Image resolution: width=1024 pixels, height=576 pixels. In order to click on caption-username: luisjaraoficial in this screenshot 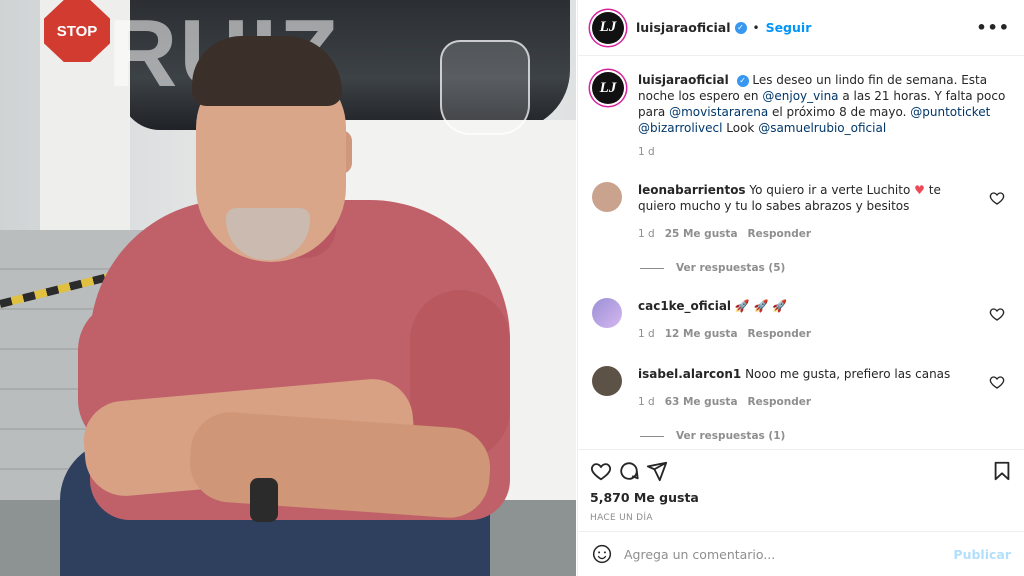, I will do `click(683, 80)`.